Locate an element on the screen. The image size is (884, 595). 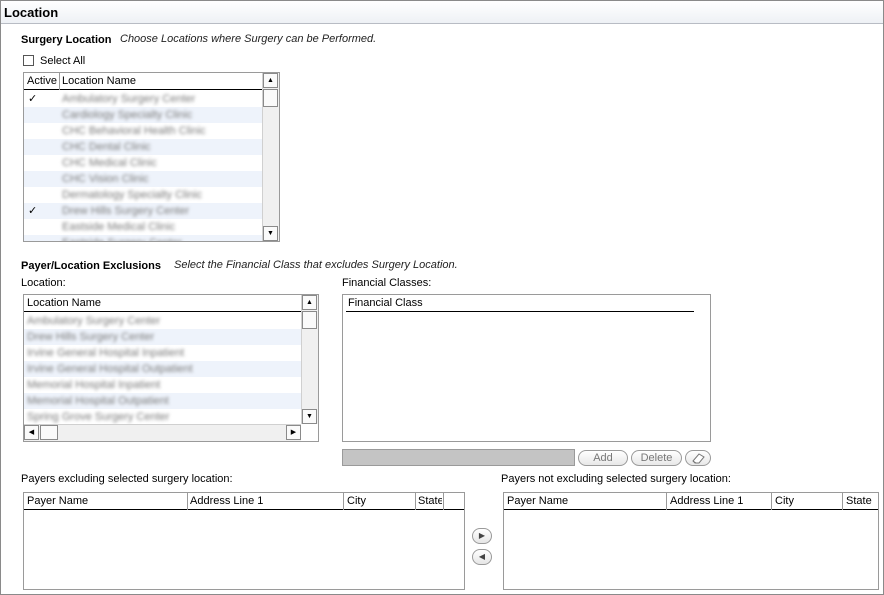
payers-excluding-table: Payer Name Address Line 1 City State is located at coordinates (244, 541).